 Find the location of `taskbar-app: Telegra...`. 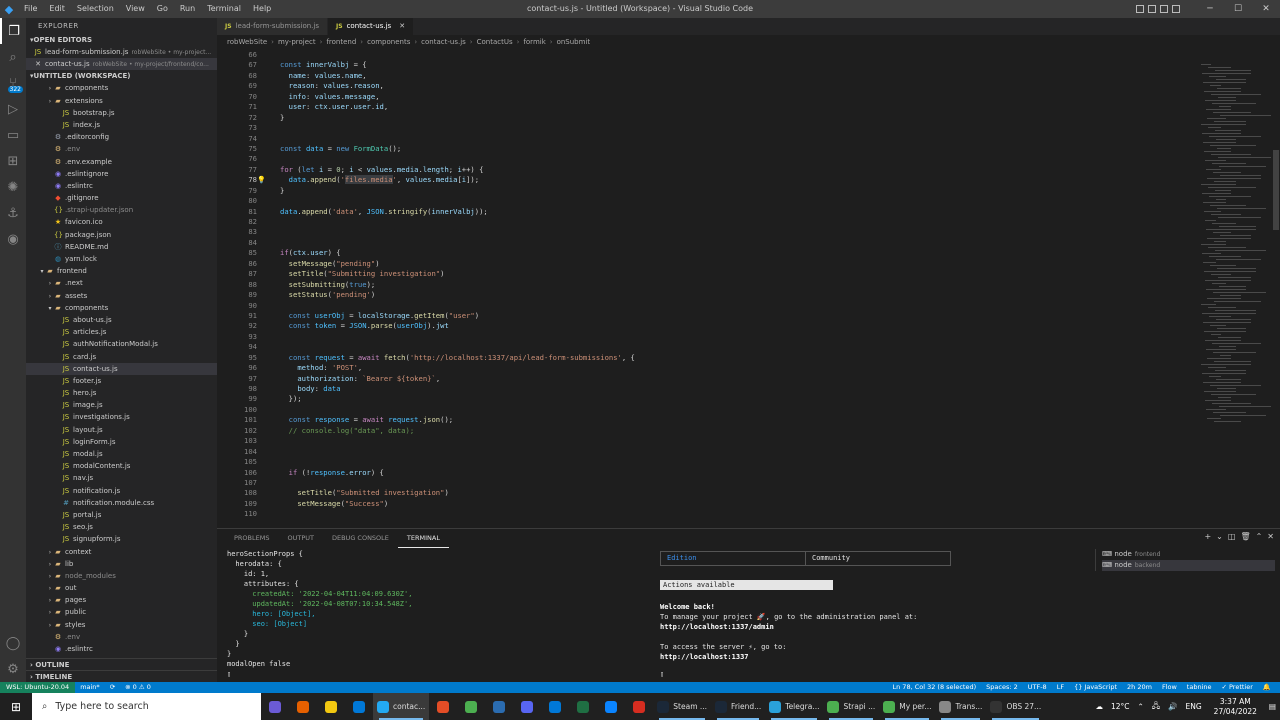

taskbar-app: Telegra... is located at coordinates (794, 706).